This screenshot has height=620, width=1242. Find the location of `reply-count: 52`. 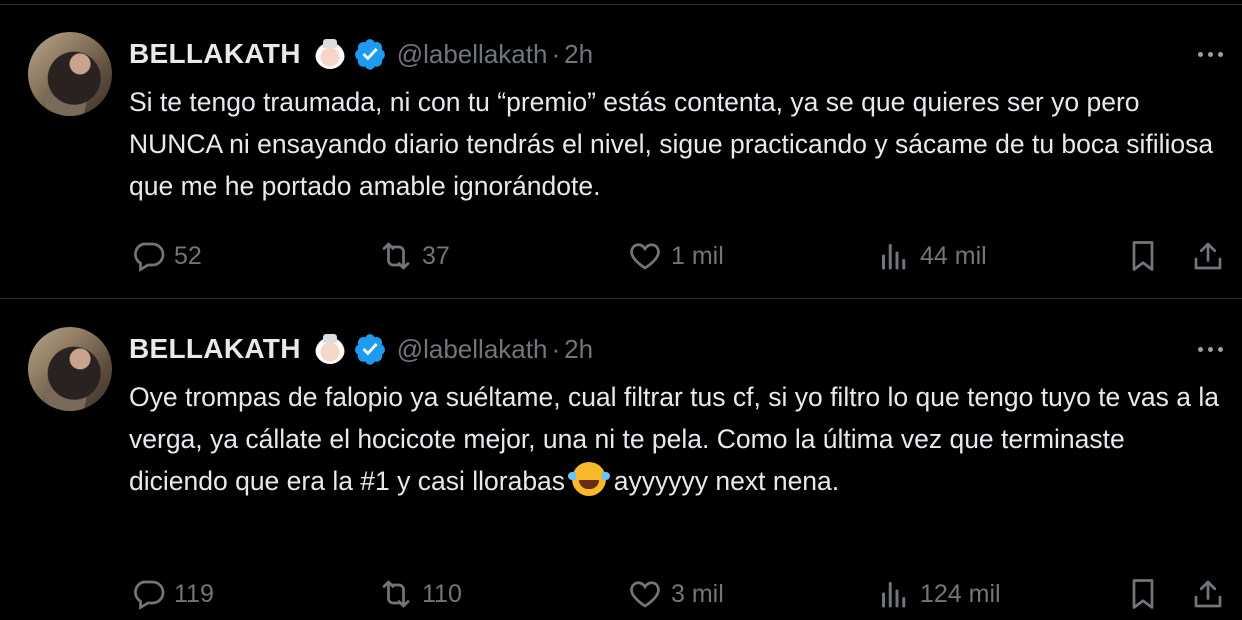

reply-count: 52 is located at coordinates (188, 255).